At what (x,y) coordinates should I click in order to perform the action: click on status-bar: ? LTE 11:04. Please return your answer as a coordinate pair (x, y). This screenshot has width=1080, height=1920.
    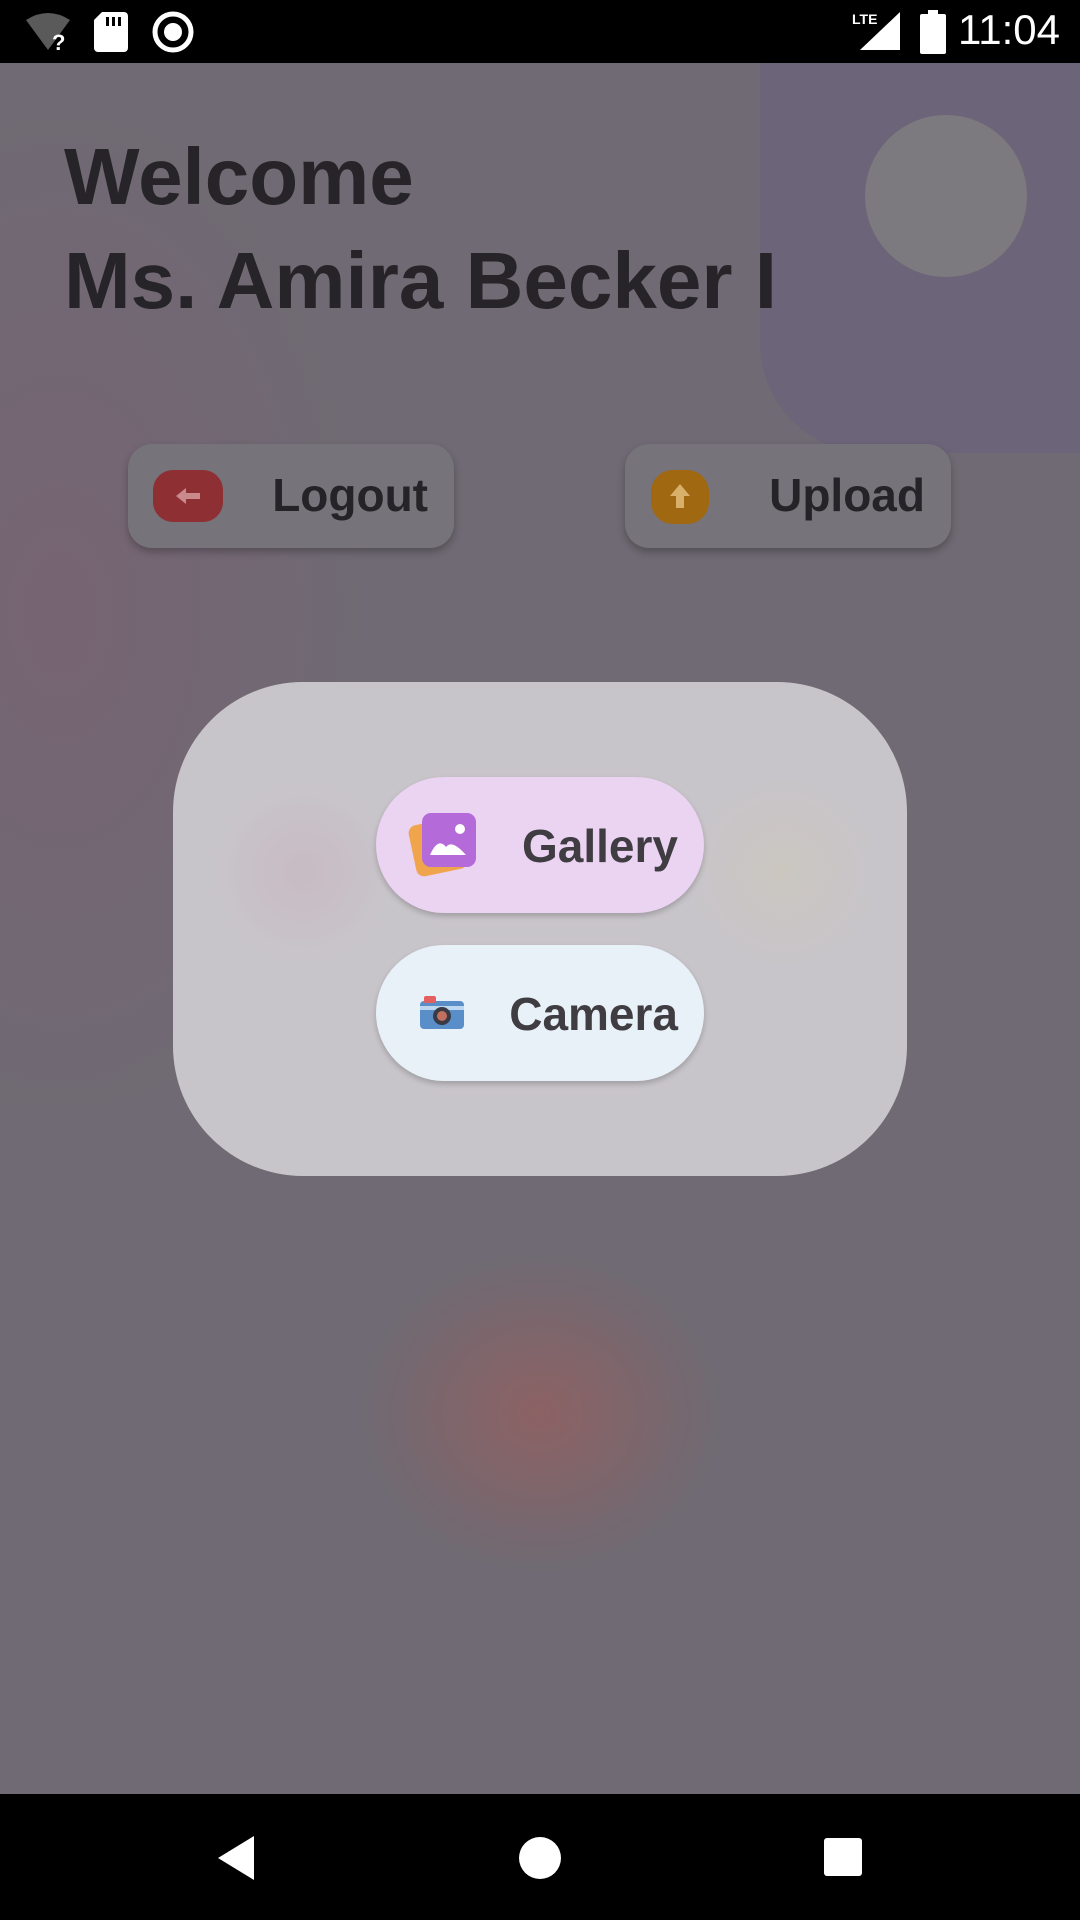
    Looking at the image, I should click on (540, 31).